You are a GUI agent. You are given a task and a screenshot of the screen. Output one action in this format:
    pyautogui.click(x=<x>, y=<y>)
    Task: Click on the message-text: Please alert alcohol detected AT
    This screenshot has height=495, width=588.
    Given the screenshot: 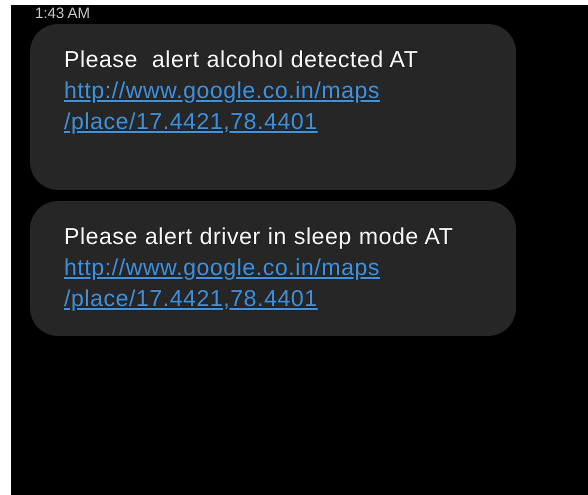 What is the action you would take?
    pyautogui.click(x=241, y=59)
    